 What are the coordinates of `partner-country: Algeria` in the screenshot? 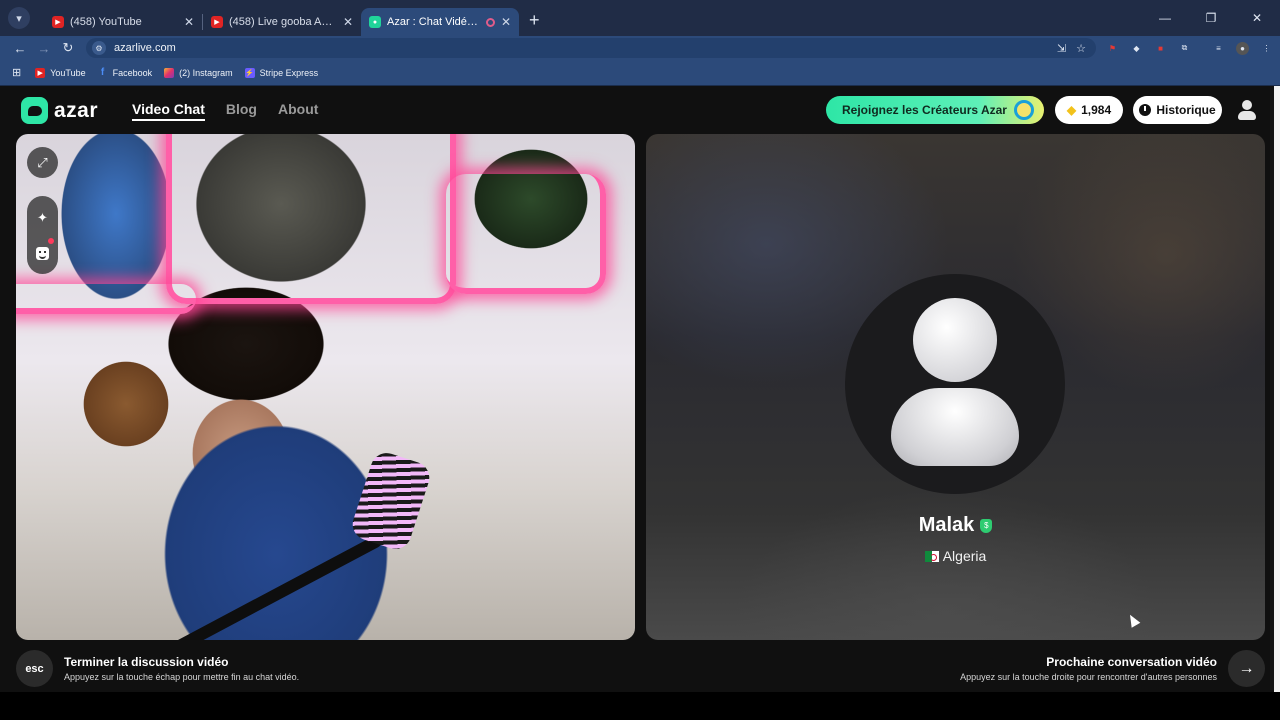 It's located at (964, 556).